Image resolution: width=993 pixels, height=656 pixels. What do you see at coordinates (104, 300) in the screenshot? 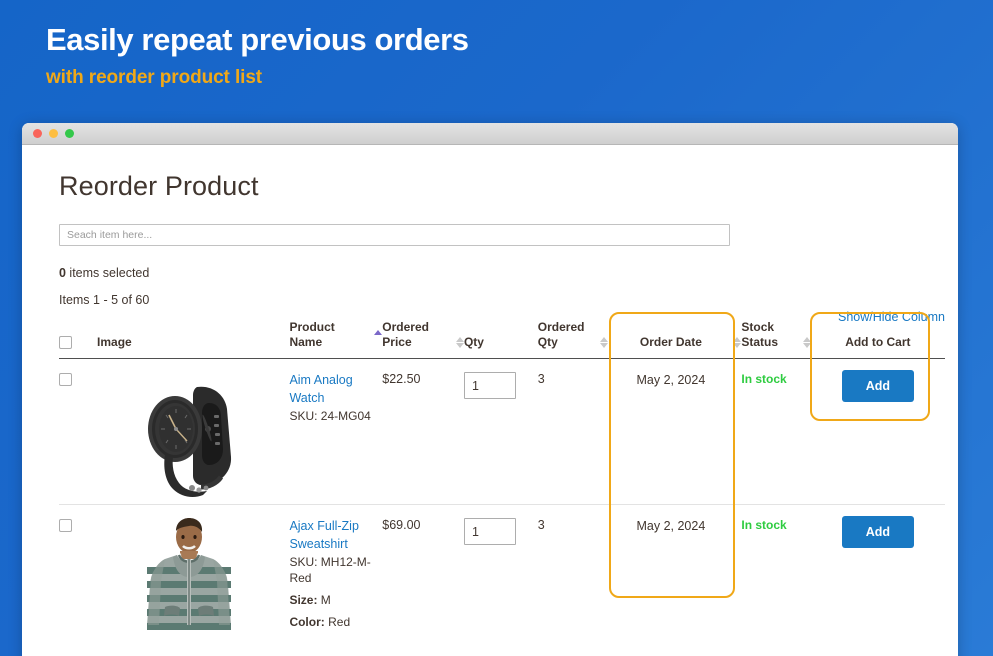
I see `items-range-label: Items 1 - 5 of 60` at bounding box center [104, 300].